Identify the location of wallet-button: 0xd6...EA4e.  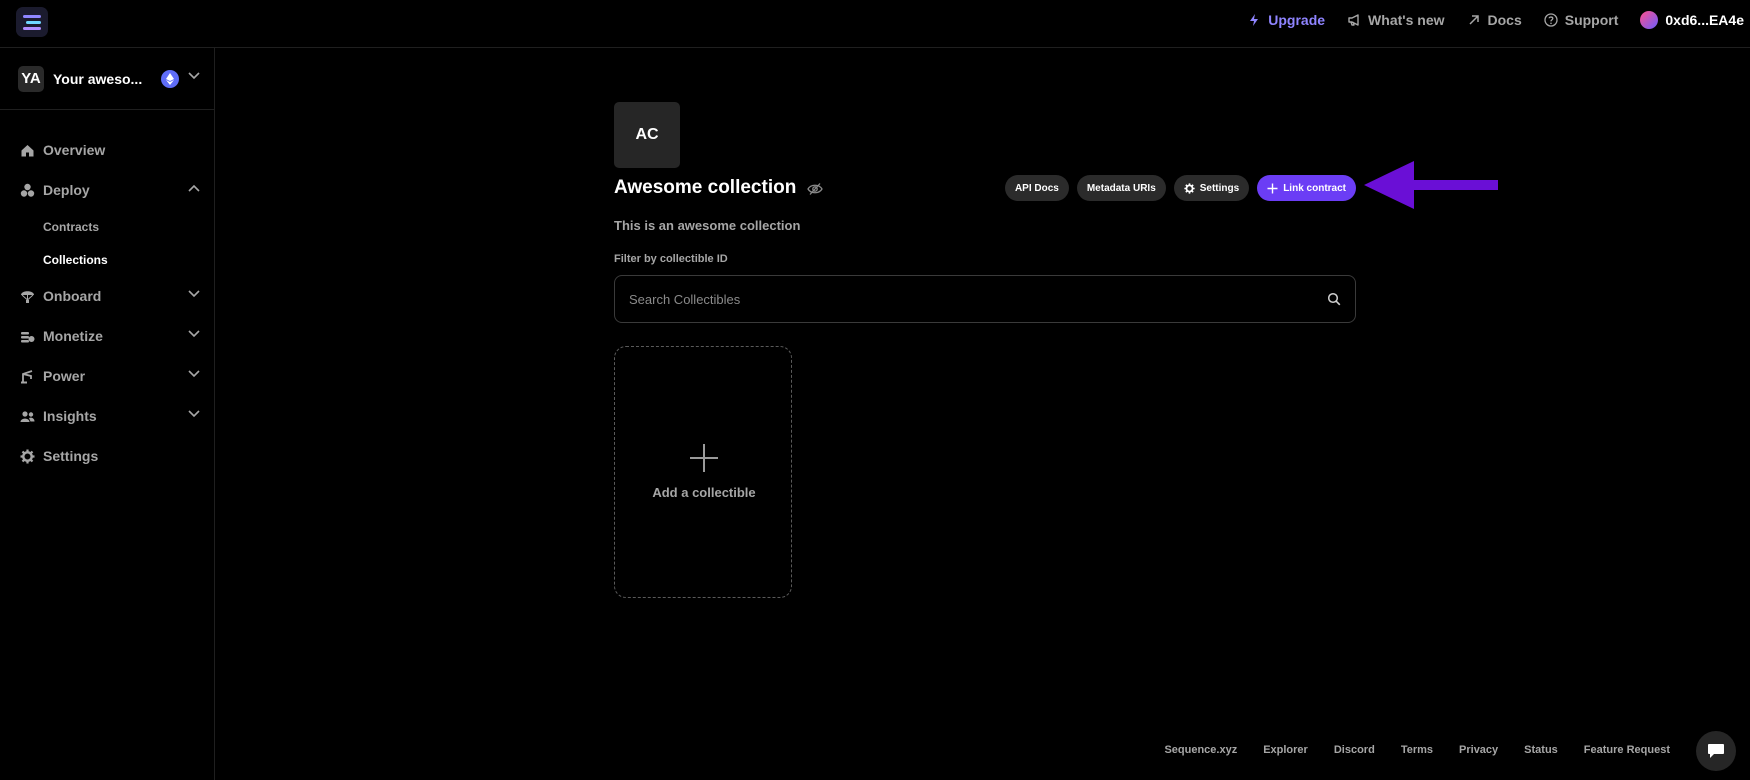
(1692, 20).